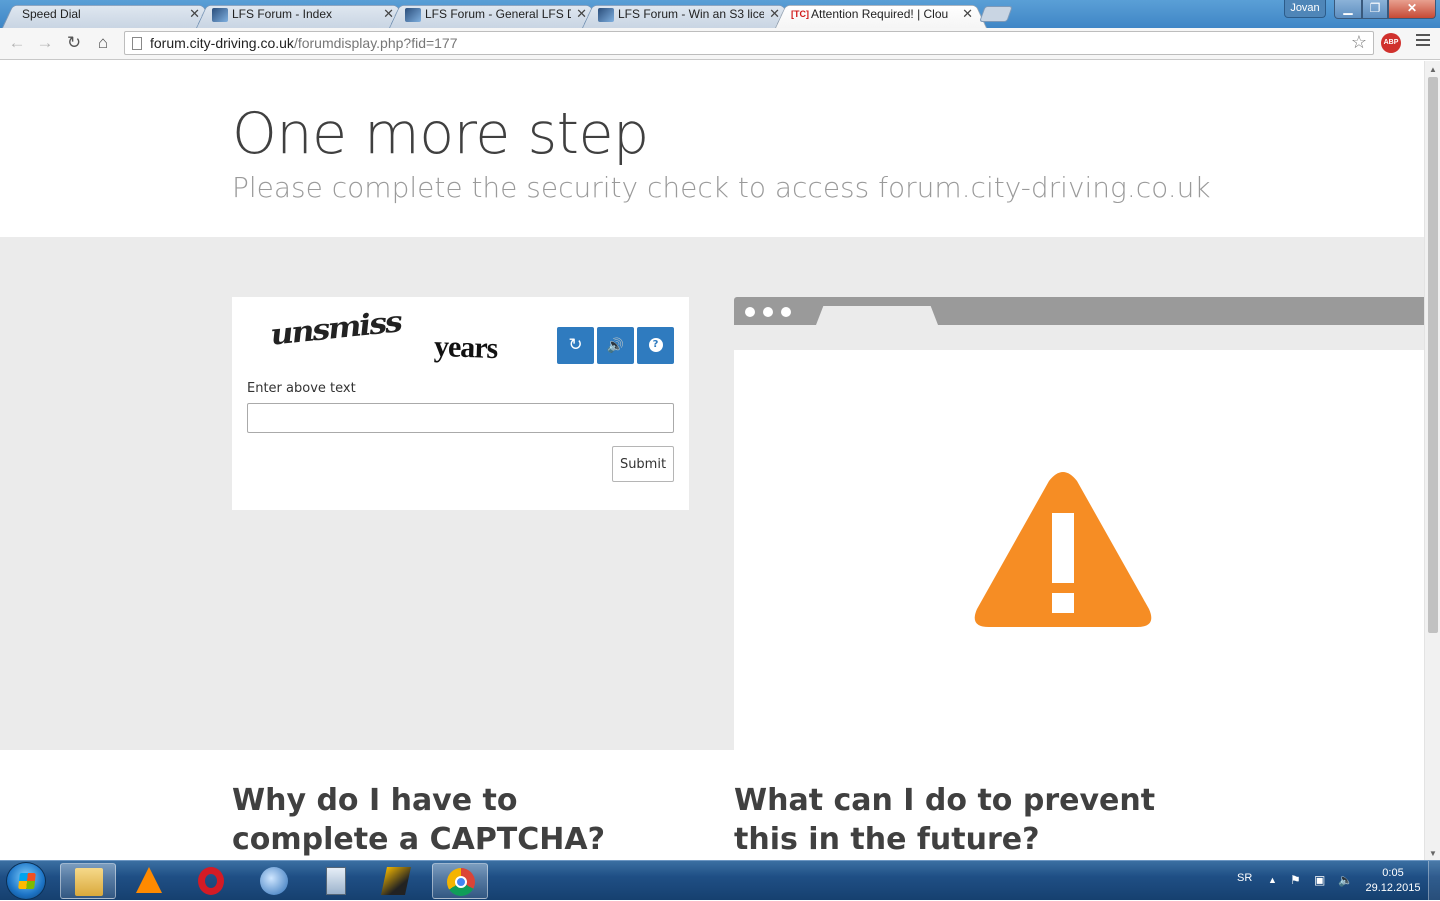 This screenshot has height=901, width=1440. I want to click on taskbar-vlc, so click(150, 881).